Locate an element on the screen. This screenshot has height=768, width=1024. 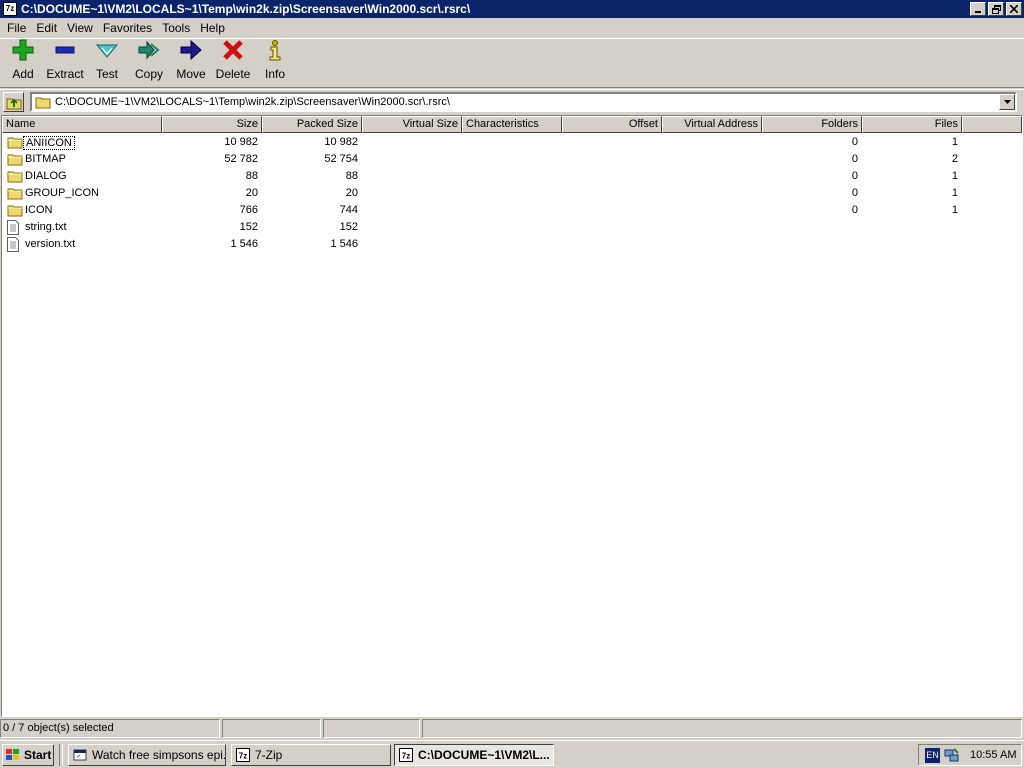
menu-favorites: Favorites is located at coordinates (127, 28).